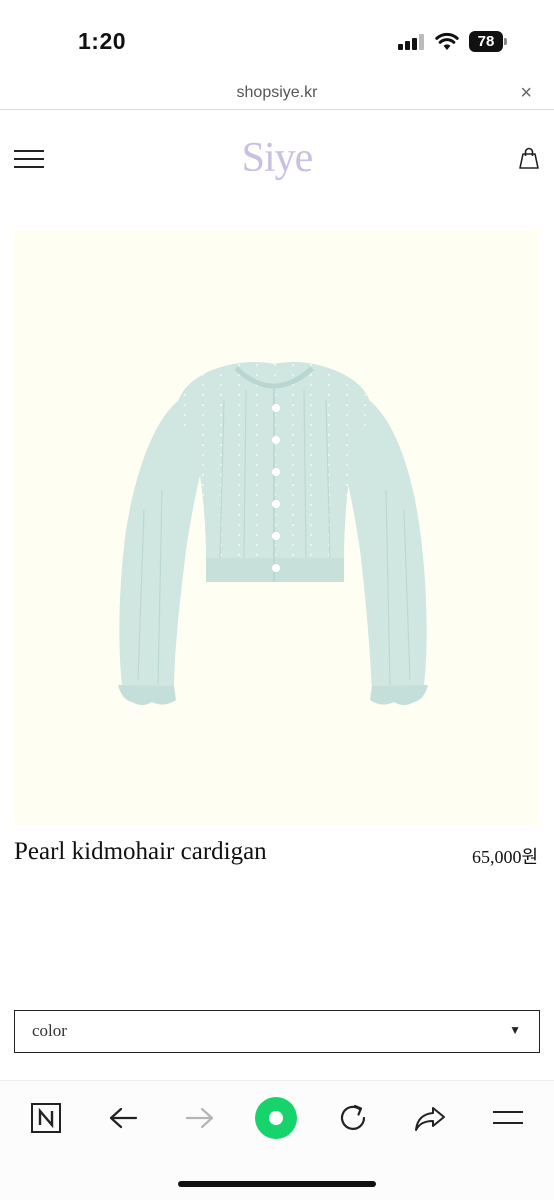 This screenshot has width=554, height=1200. What do you see at coordinates (123, 1118) in the screenshot?
I see `back-arrow-icon` at bounding box center [123, 1118].